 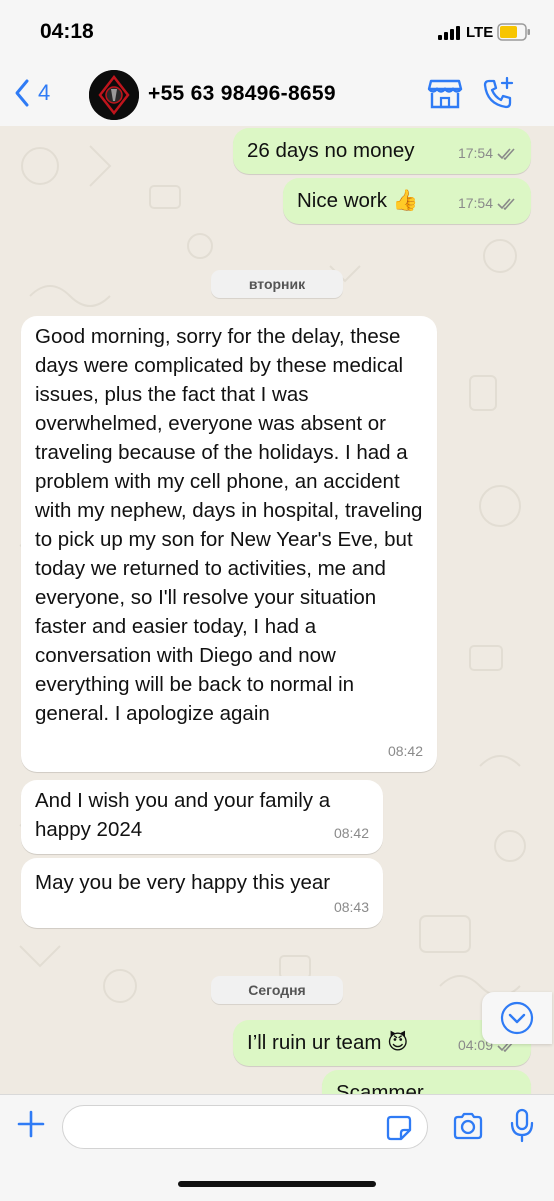 What do you see at coordinates (31, 1124) in the screenshot?
I see `plus-icon` at bounding box center [31, 1124].